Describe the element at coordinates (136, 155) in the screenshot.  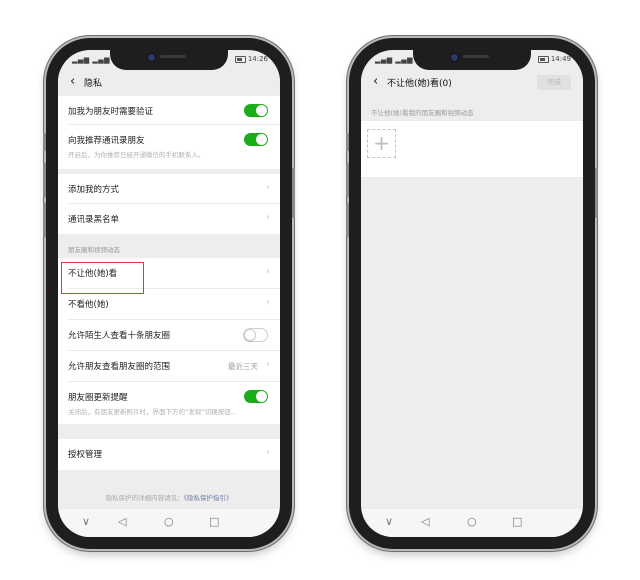
I see `row-description: 开启后，为你推荐已经开通微信的手机联系人。` at that location.